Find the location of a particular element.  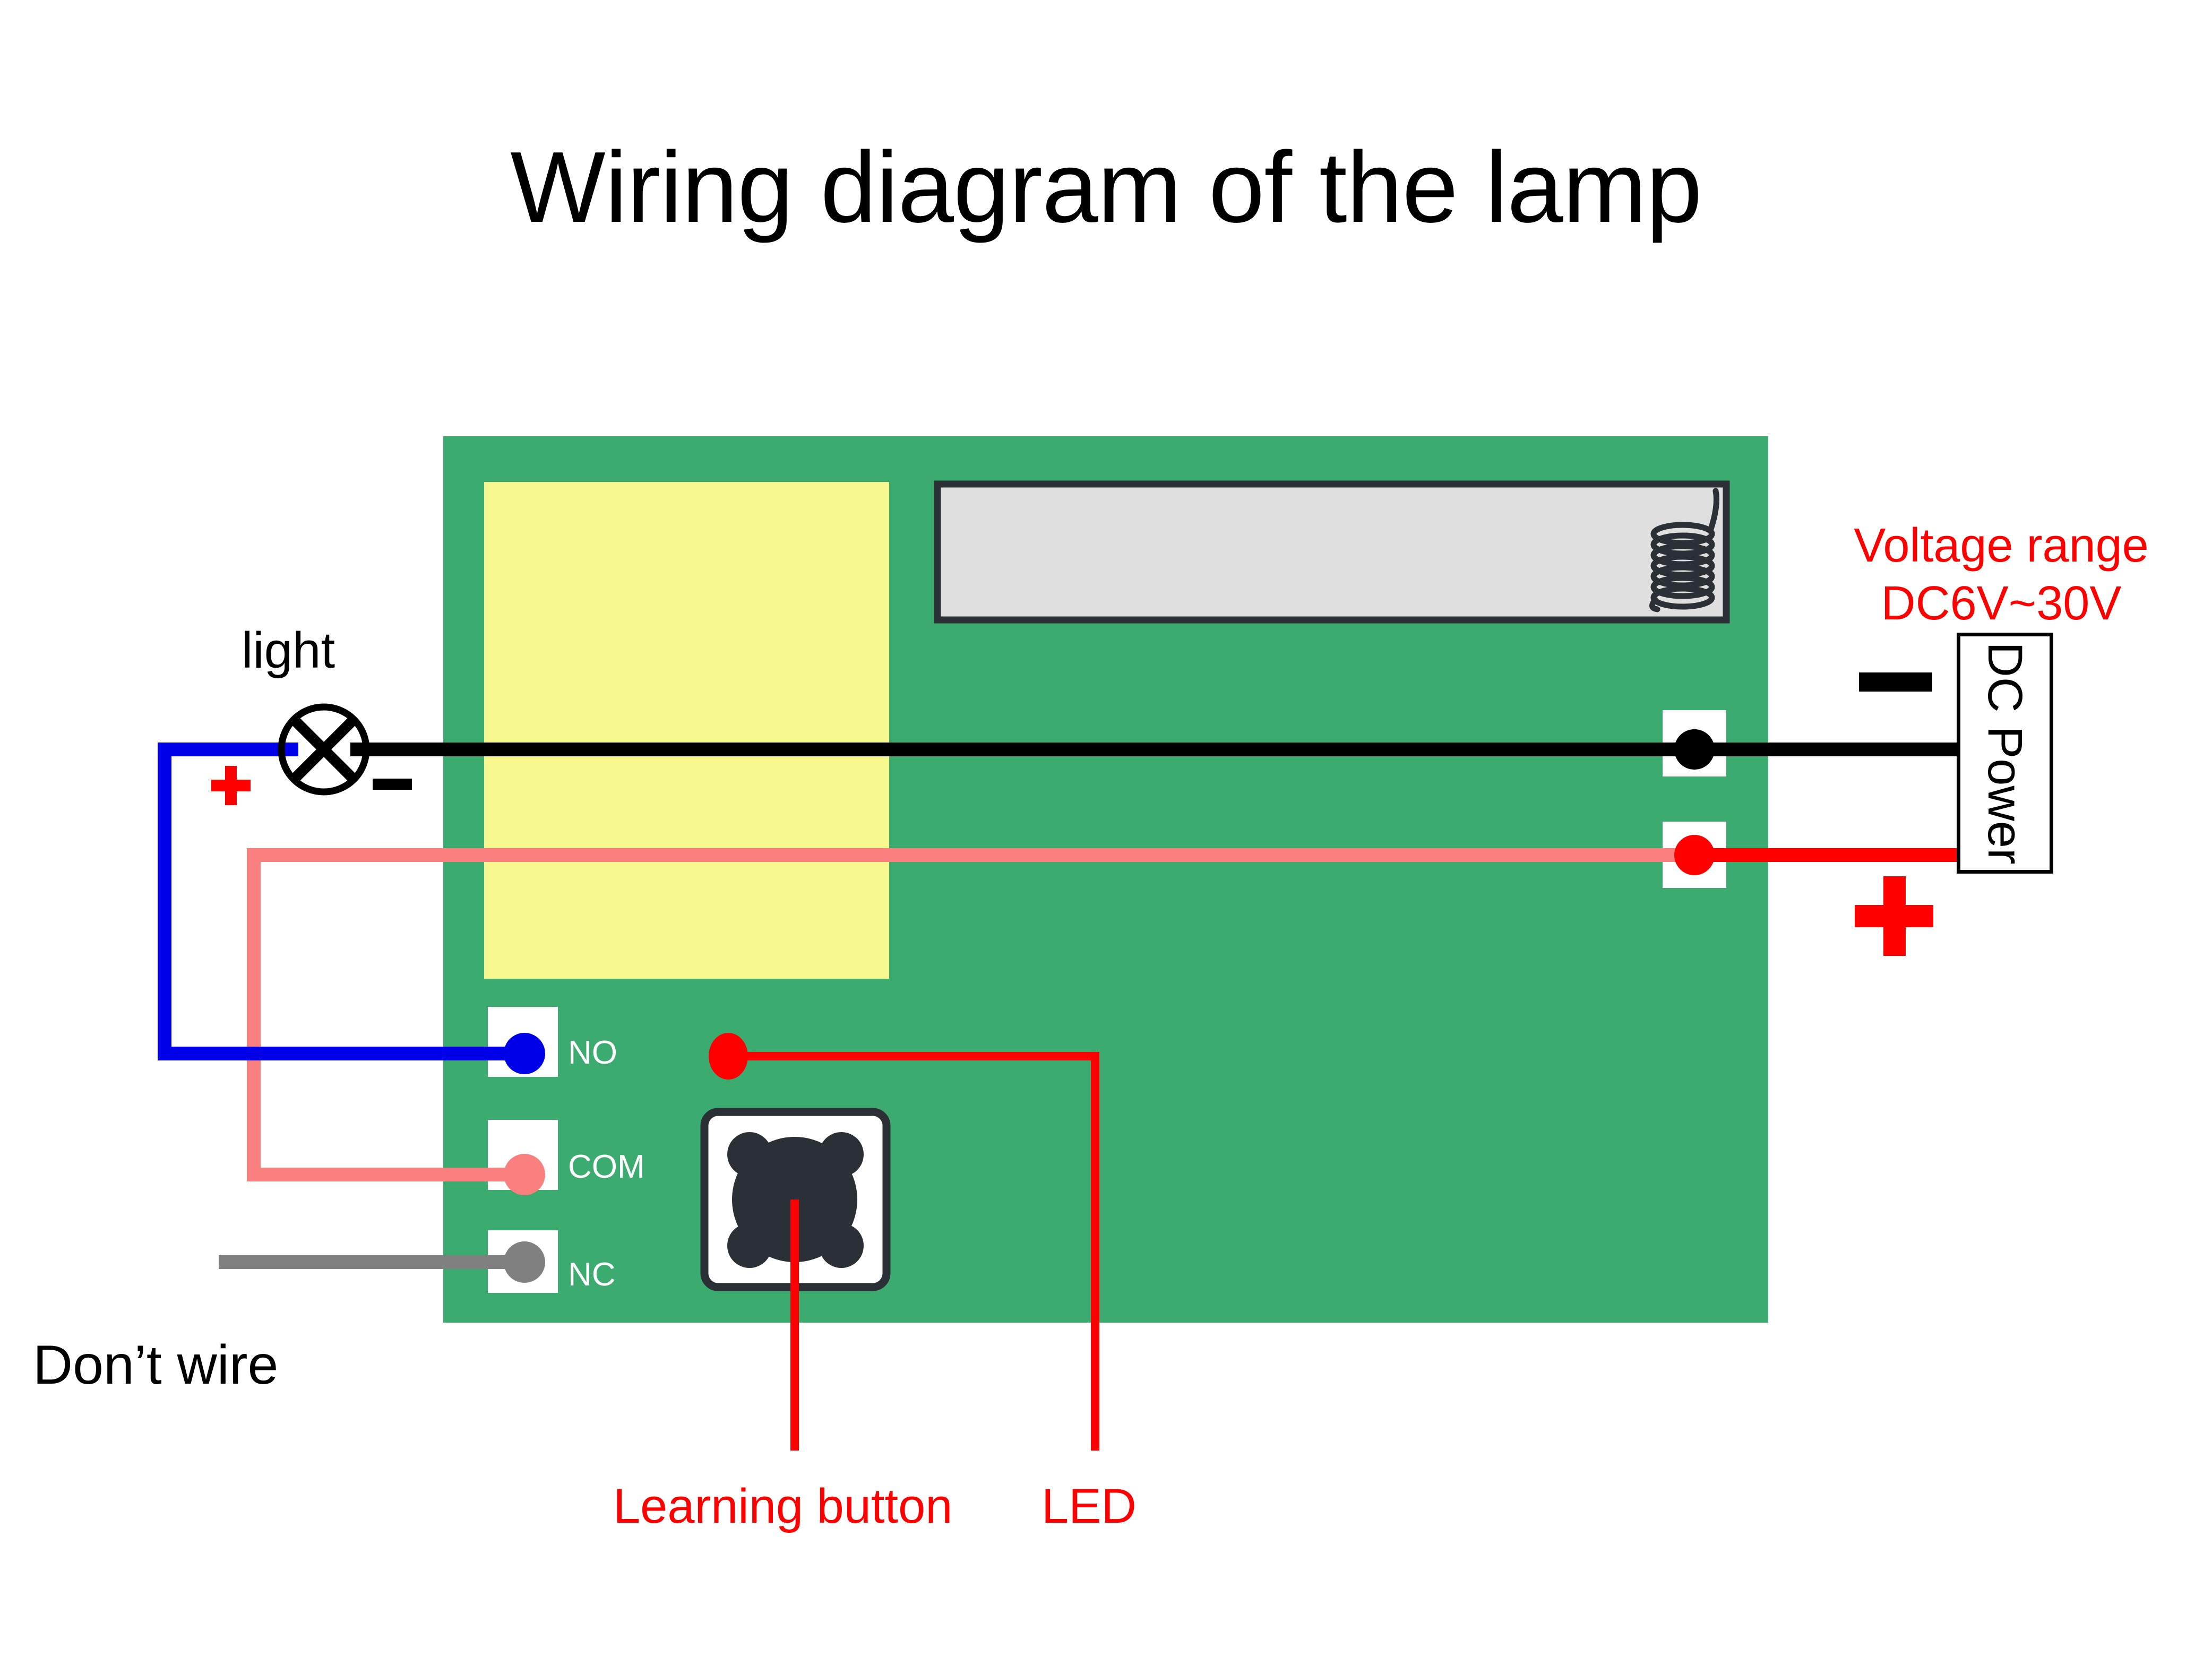

terminal-dot-nc is located at coordinates (524, 1262).